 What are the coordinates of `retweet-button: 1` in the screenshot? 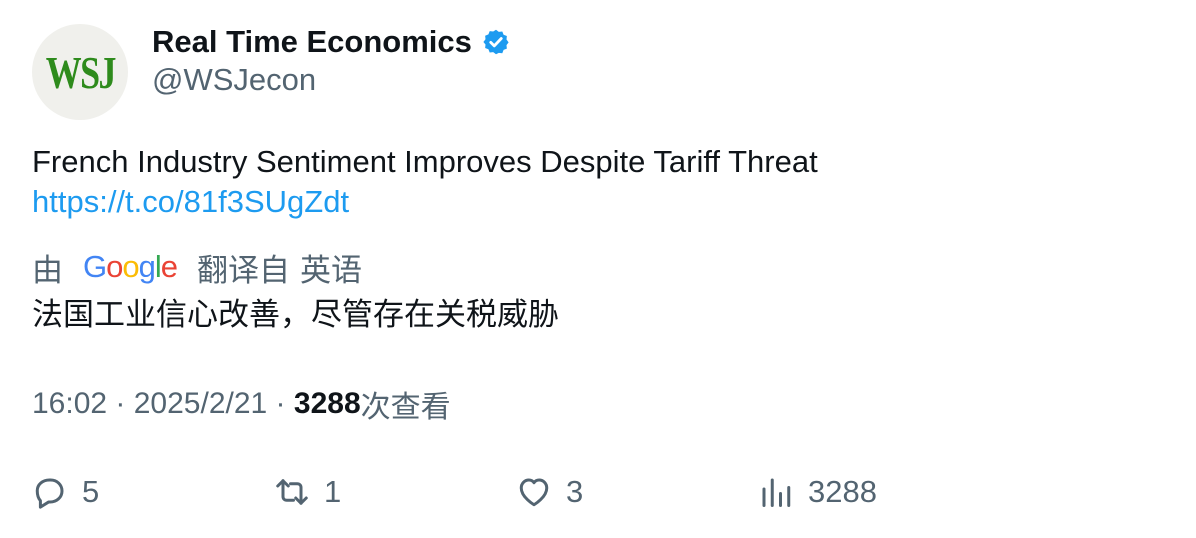 It's located at (307, 492).